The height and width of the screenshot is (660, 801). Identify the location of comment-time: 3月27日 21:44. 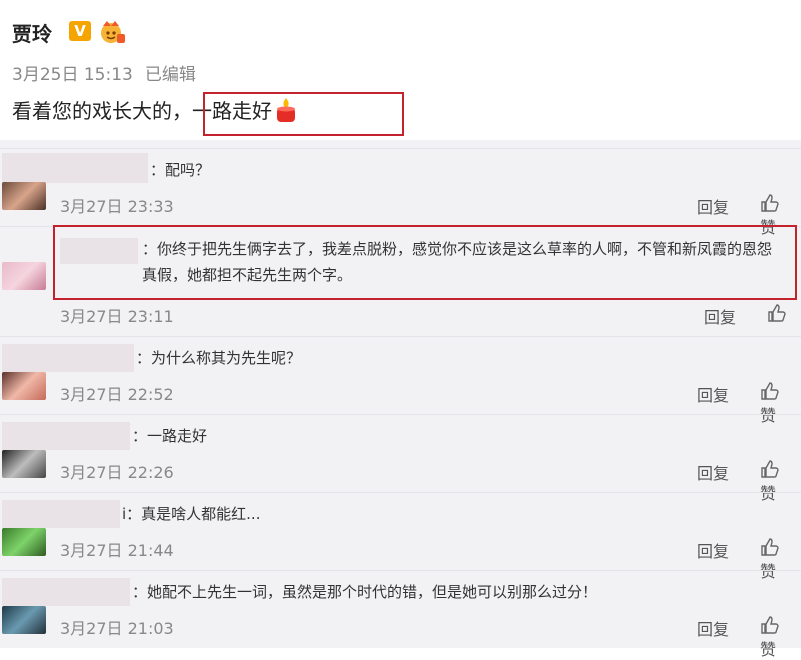
(117, 550).